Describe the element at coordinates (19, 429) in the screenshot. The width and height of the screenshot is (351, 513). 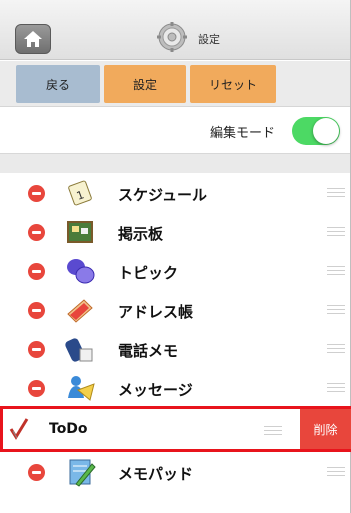
I see `todo-icon` at that location.